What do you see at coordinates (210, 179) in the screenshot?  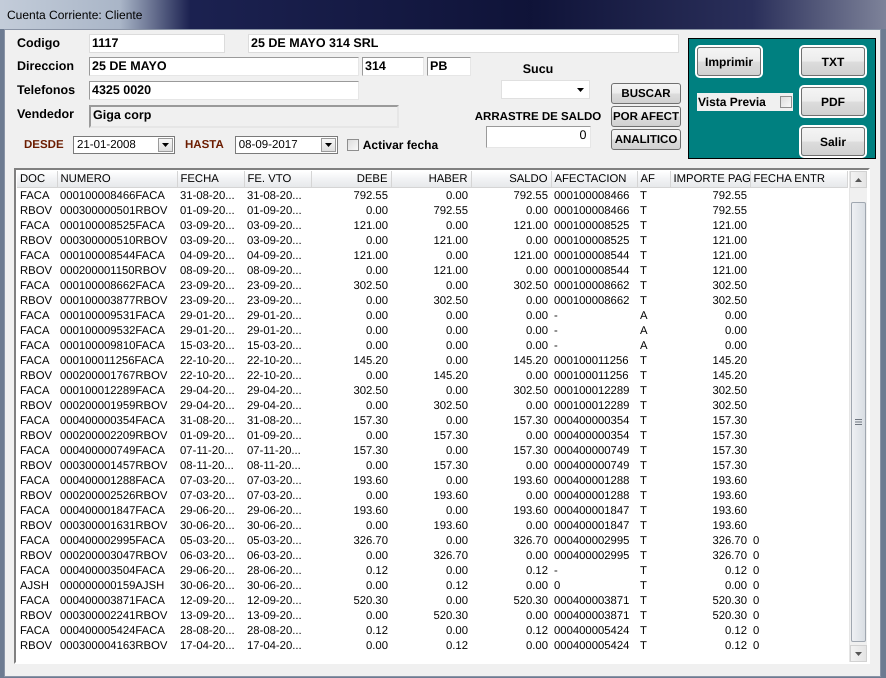 I see `column-header: FECHA` at bounding box center [210, 179].